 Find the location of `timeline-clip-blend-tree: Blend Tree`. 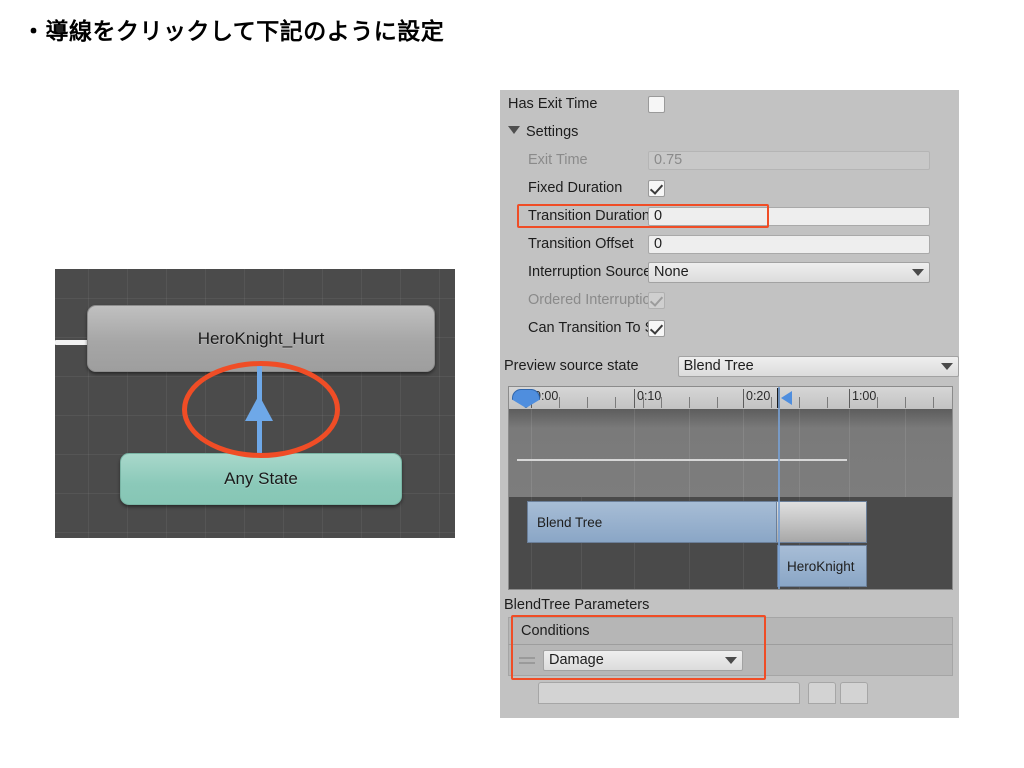

timeline-clip-blend-tree: Blend Tree is located at coordinates (652, 522).